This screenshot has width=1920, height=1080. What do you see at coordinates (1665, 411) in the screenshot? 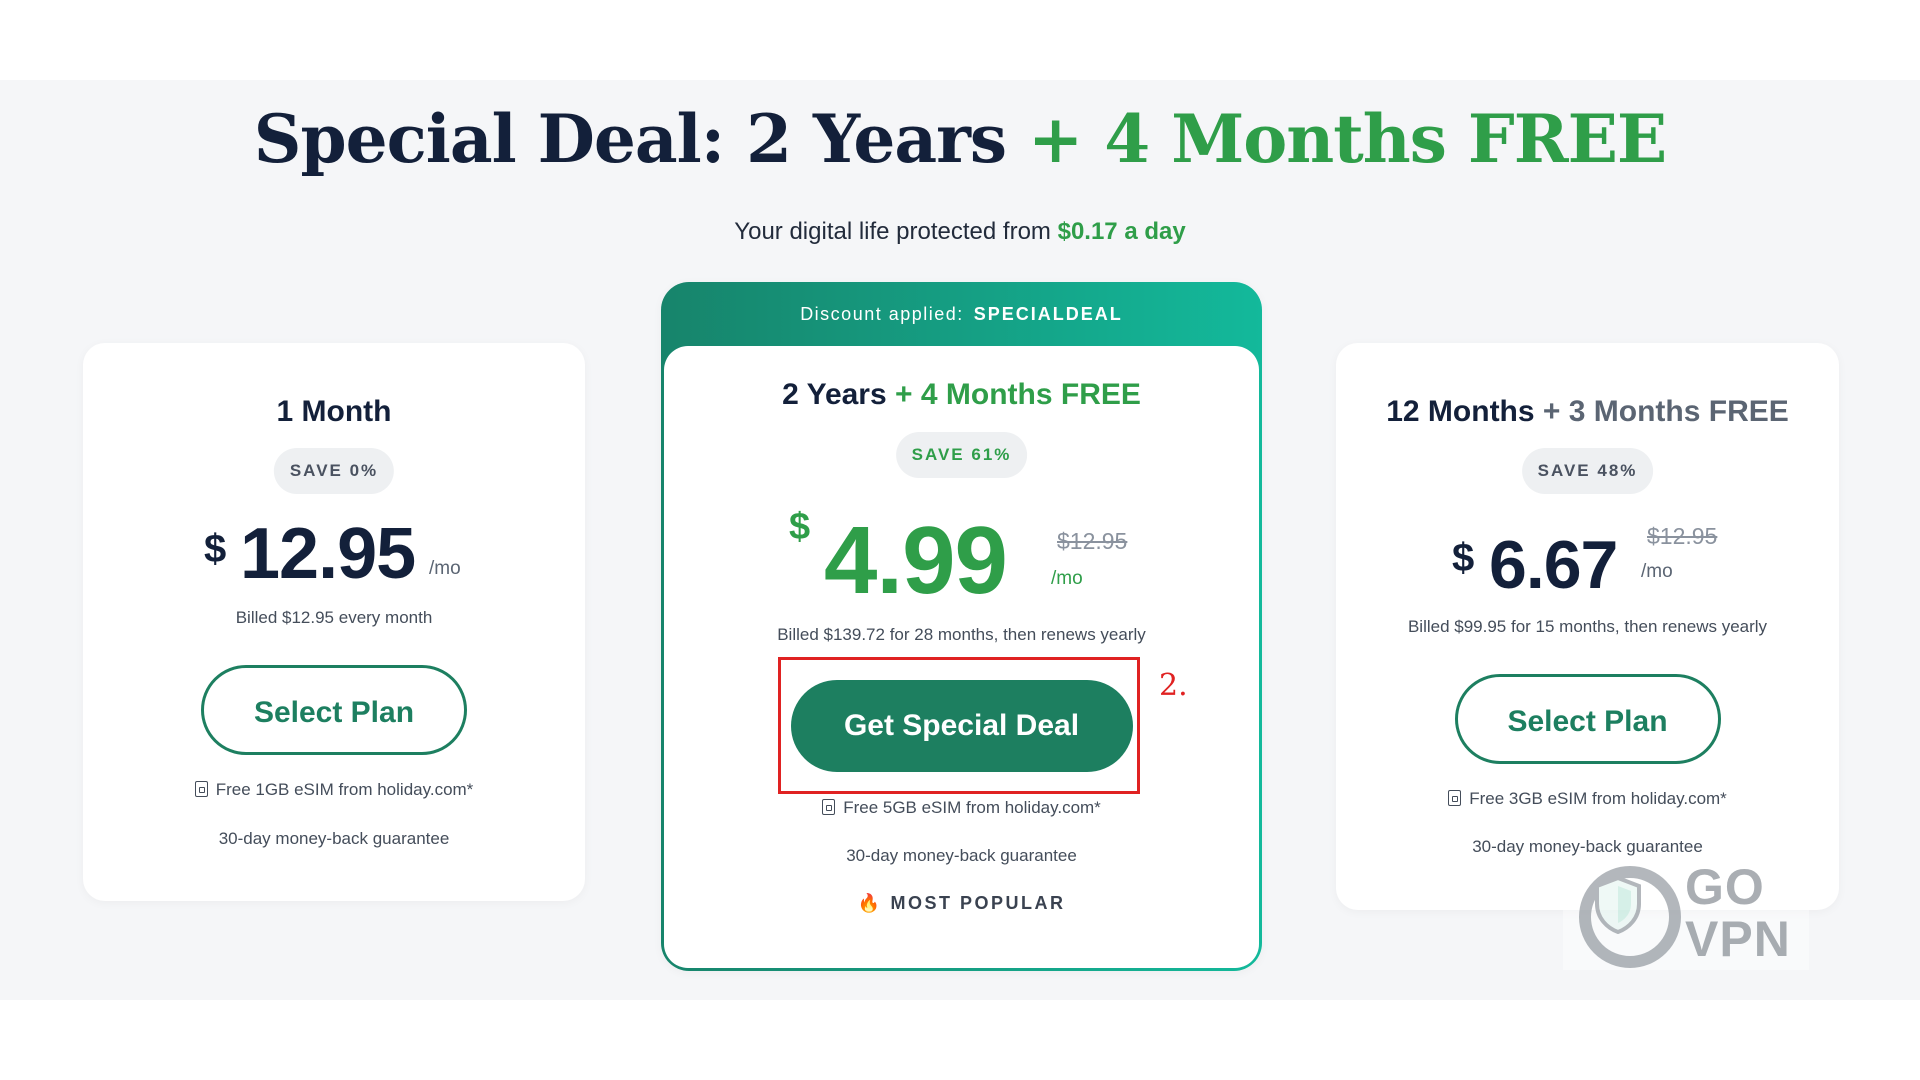
I see `plan-title-accent: + 3 Months FREE` at bounding box center [1665, 411].